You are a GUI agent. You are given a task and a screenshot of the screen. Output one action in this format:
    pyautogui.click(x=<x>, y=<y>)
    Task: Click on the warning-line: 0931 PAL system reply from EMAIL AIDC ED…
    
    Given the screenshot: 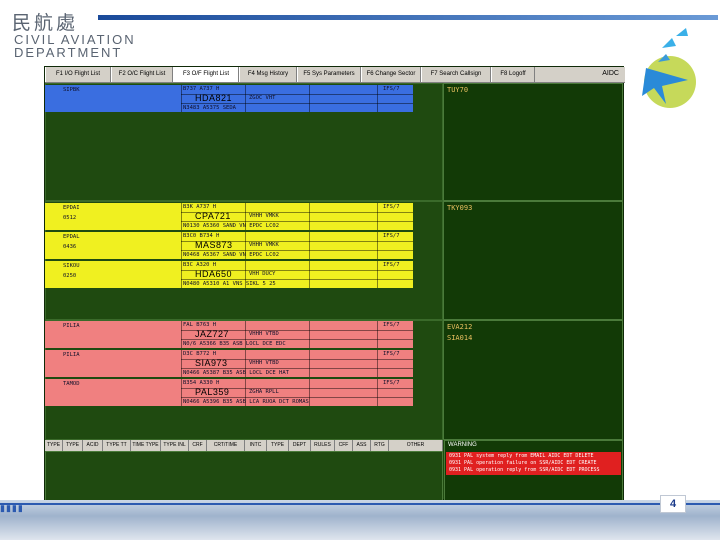 What is the action you would take?
    pyautogui.click(x=521, y=456)
    